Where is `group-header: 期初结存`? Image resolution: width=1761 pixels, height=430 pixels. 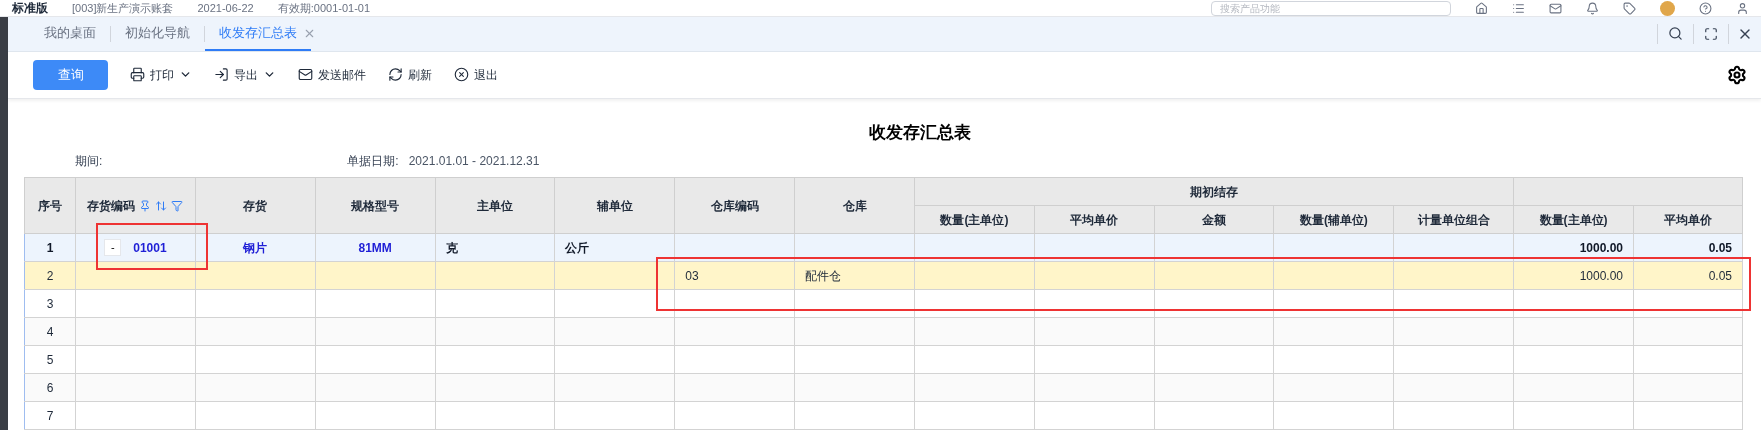 group-header: 期初结存 is located at coordinates (1214, 191).